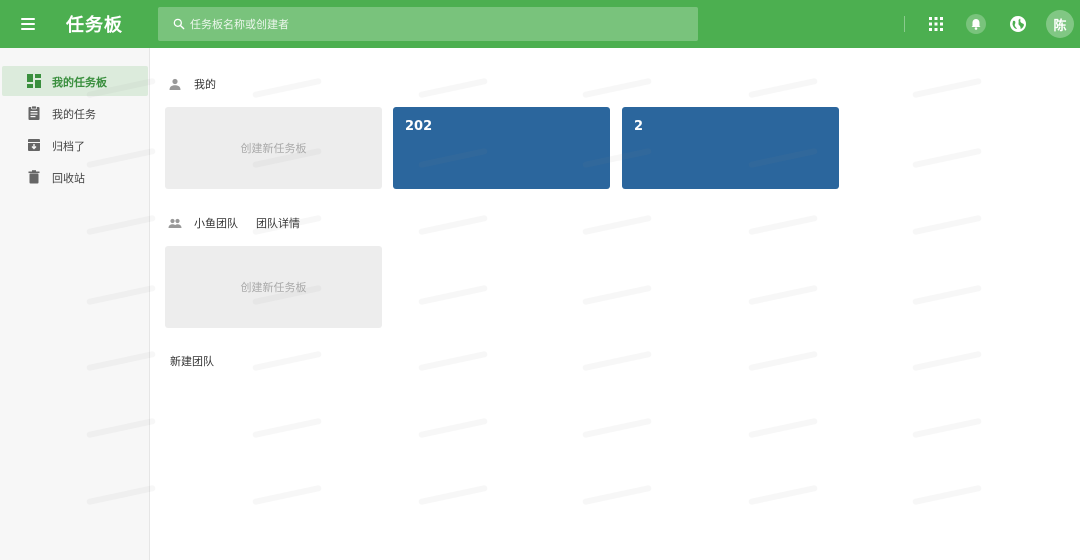 Image resolution: width=1080 pixels, height=560 pixels. I want to click on dashboard-icon, so click(34, 81).